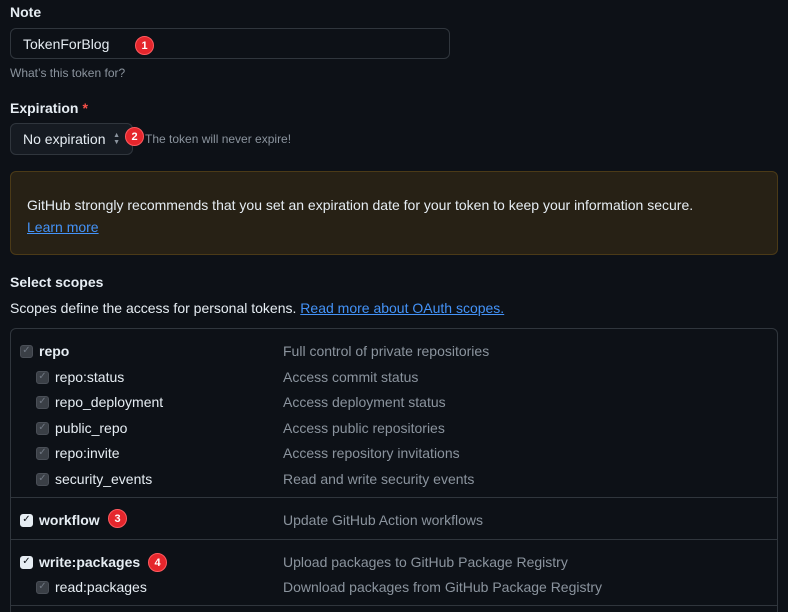 This screenshot has height=612, width=788. I want to click on annotation-badge-1: 1, so click(144, 45).